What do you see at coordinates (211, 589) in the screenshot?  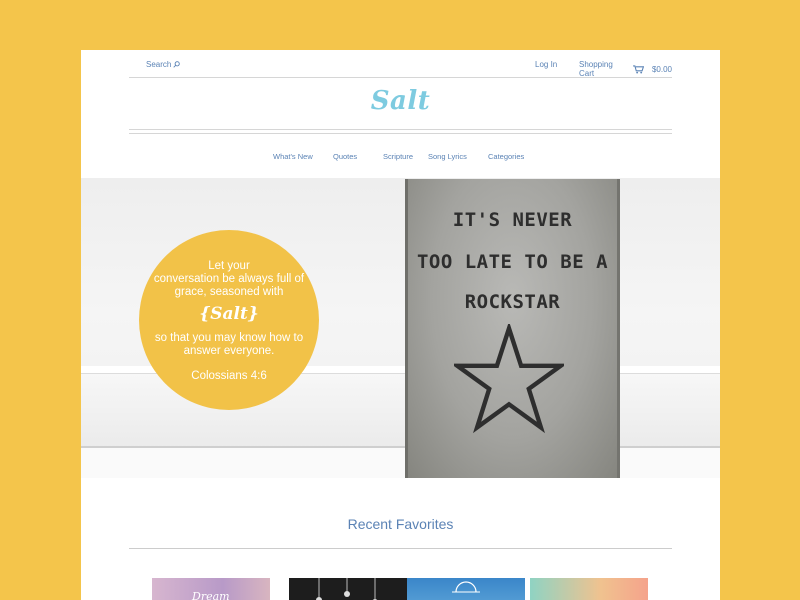 I see `favorite-thumb-dream: Dream` at bounding box center [211, 589].